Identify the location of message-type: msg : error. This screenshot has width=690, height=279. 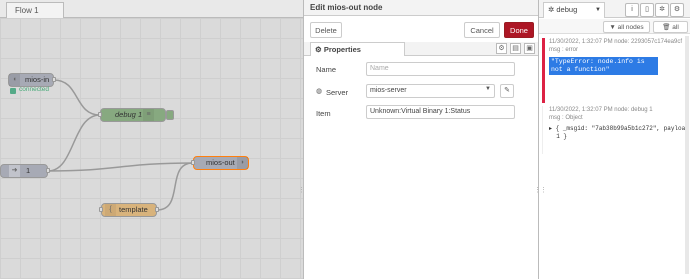
(564, 50).